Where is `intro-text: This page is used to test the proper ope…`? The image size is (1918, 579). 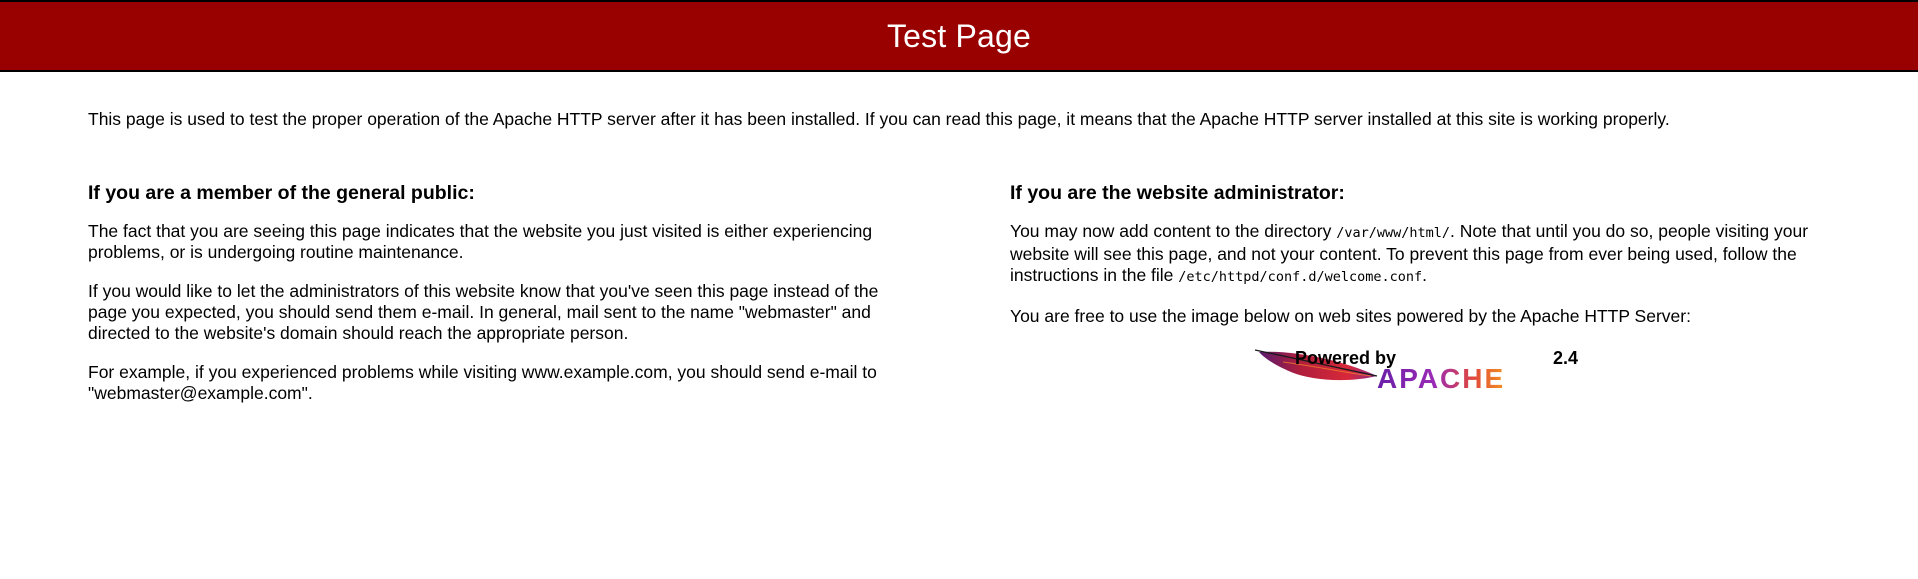
intro-text: This page is used to test the proper ope… is located at coordinates (879, 119).